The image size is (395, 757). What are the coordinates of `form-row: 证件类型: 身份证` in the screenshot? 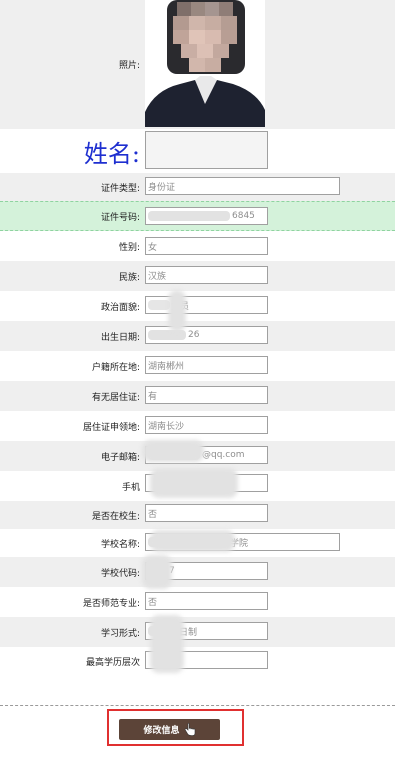 It's located at (197, 187).